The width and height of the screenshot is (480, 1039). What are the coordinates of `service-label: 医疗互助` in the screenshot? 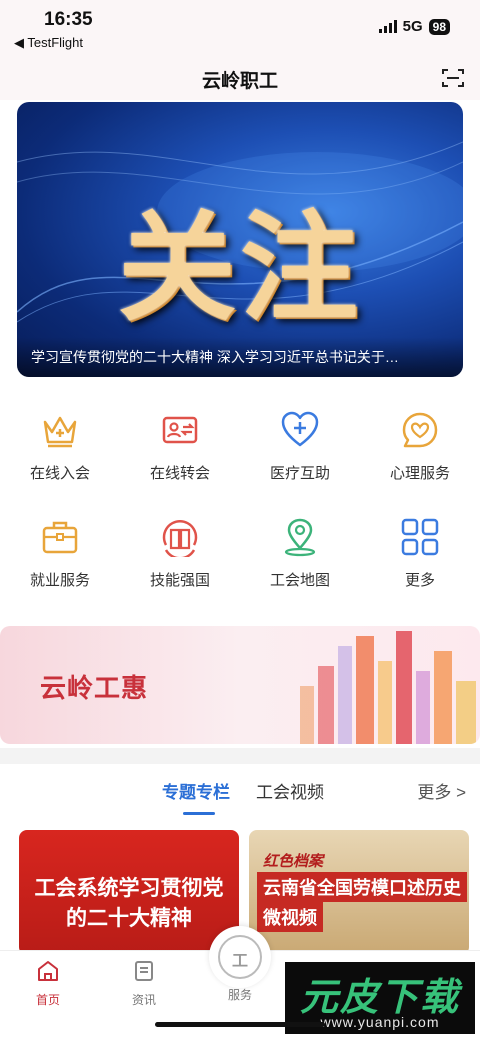 It's located at (299, 473).